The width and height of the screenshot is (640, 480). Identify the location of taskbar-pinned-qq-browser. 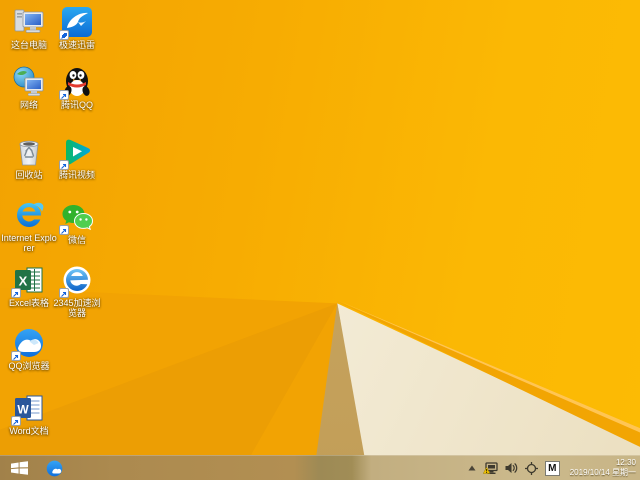
(54, 468).